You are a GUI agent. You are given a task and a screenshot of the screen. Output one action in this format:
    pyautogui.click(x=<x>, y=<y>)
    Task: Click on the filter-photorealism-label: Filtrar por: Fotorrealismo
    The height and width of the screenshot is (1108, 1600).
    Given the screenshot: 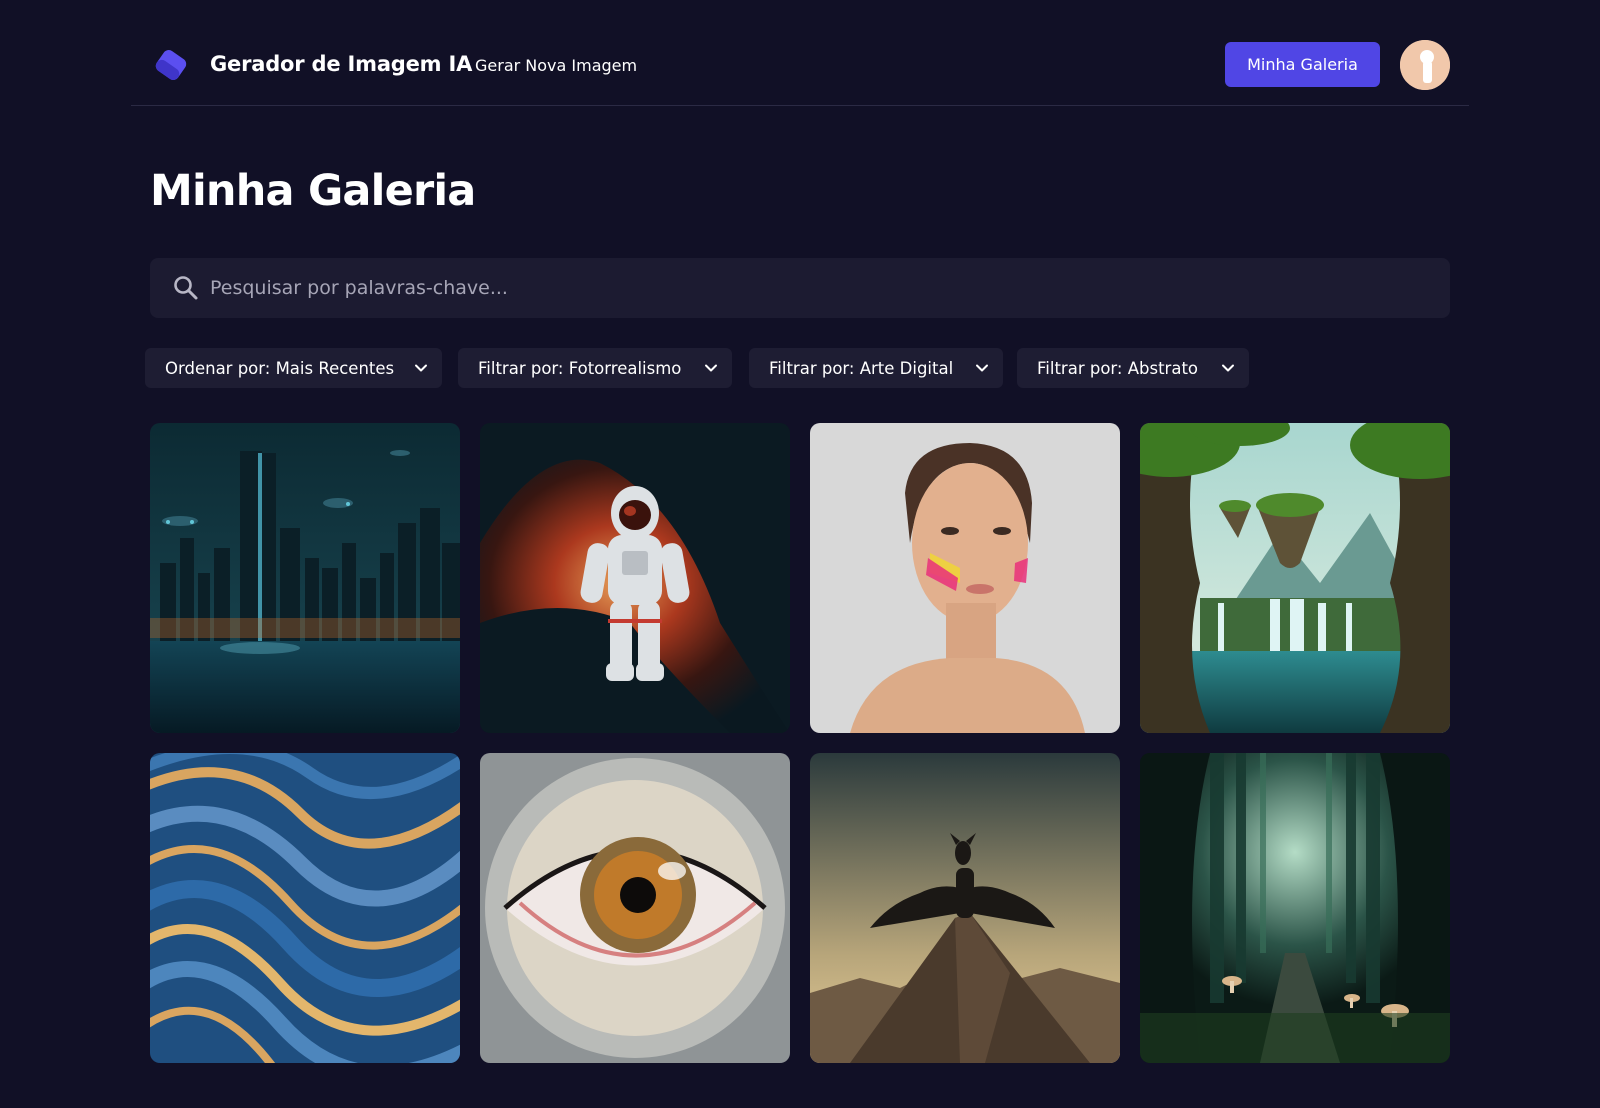 What is the action you would take?
    pyautogui.click(x=580, y=368)
    